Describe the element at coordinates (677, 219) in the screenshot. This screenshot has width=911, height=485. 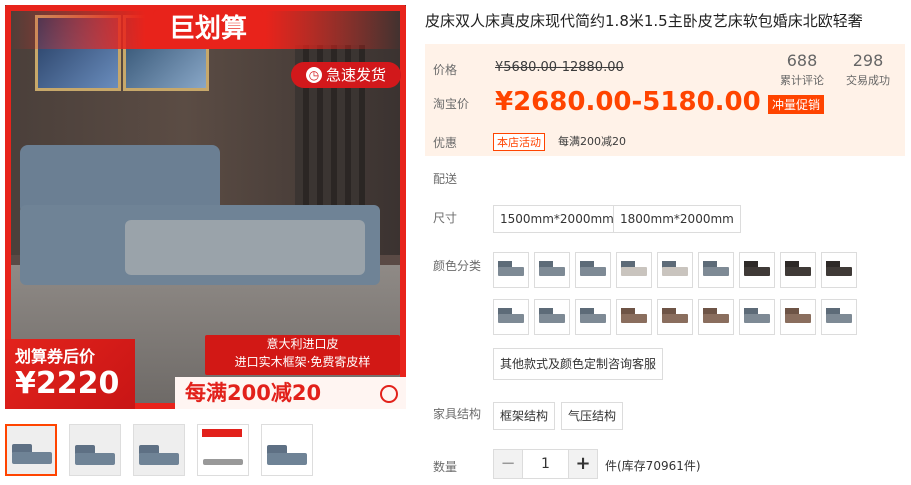
I see `size-option-1800: 1800mm*2000mm` at that location.